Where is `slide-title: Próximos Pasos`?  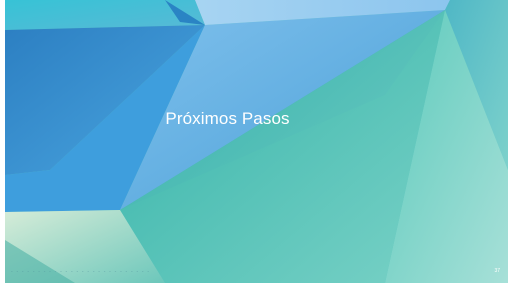 slide-title: Próximos Pasos is located at coordinates (227, 118).